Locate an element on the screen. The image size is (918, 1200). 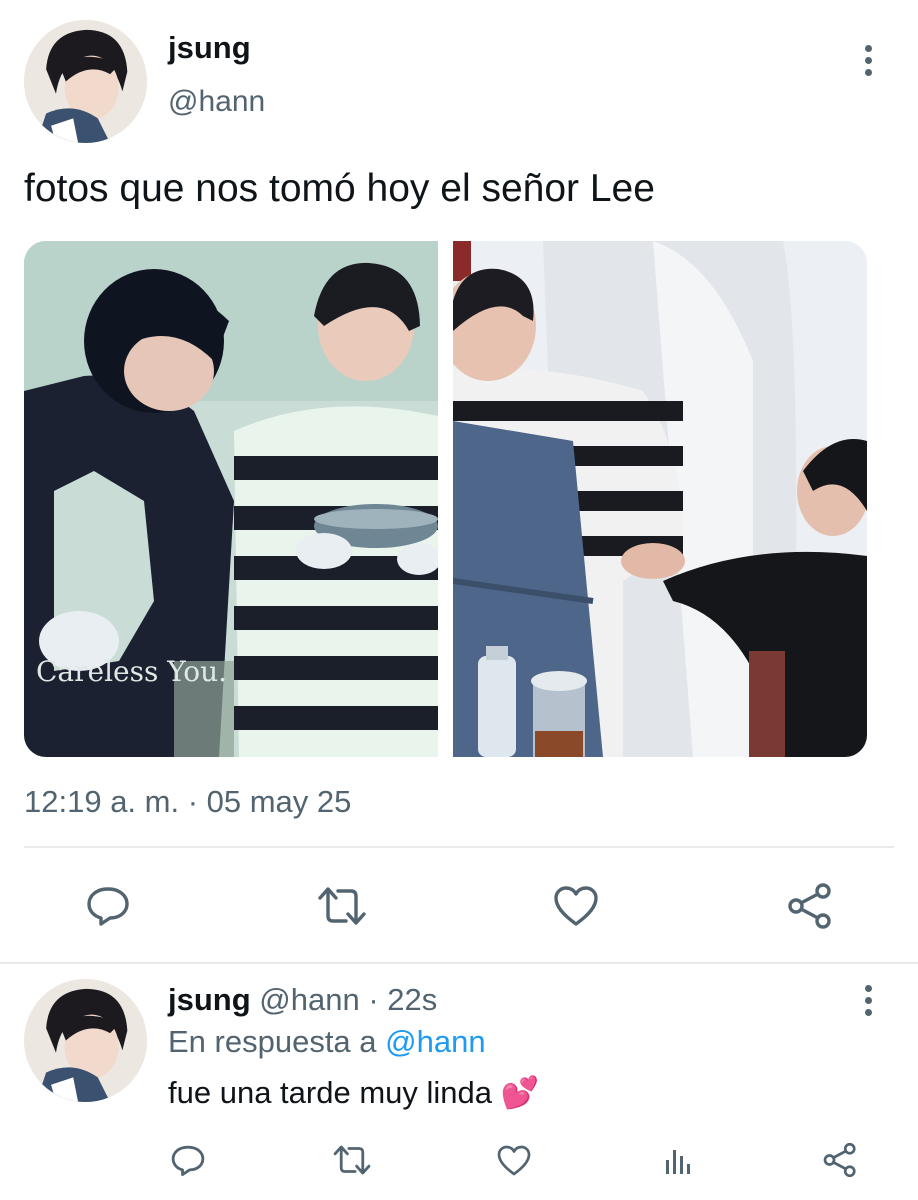
analytics-icon is located at coordinates (678, 1162).